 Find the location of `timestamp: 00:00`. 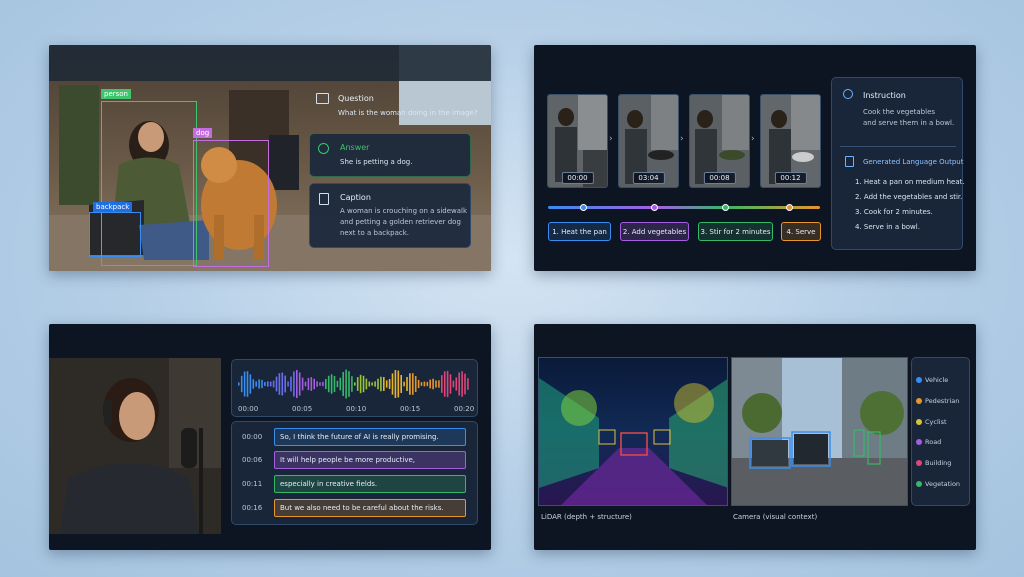

timestamp: 00:00 is located at coordinates (577, 178).